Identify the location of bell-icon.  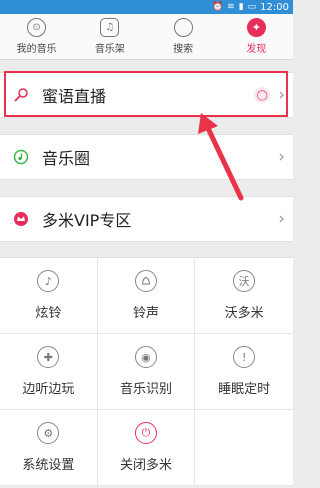
(145, 281).